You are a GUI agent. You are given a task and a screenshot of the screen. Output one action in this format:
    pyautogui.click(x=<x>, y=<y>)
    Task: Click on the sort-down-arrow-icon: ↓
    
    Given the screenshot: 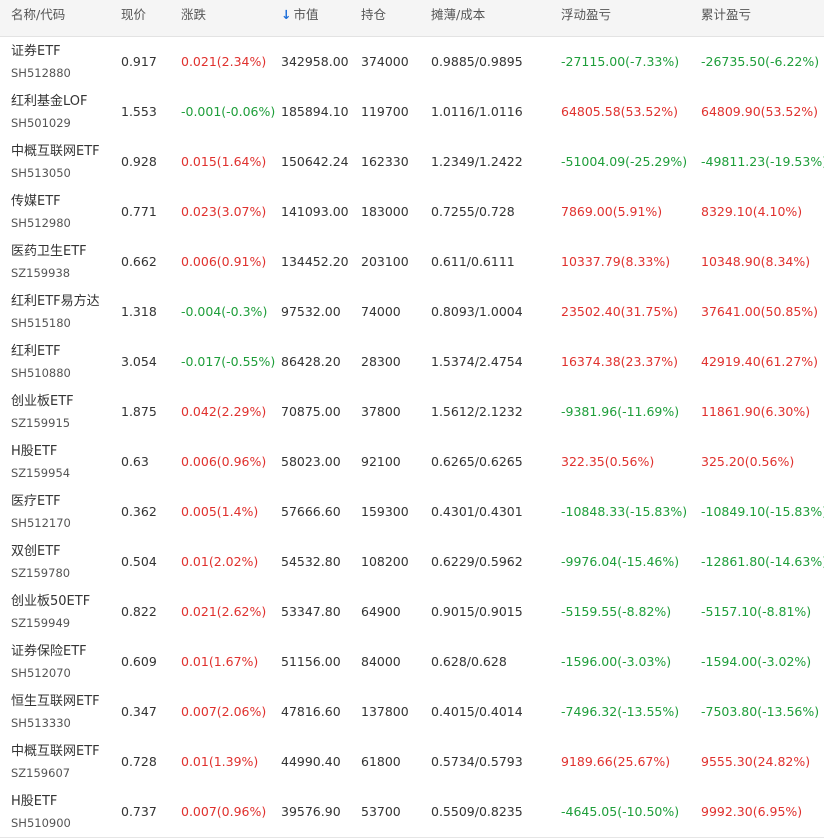 What is the action you would take?
    pyautogui.click(x=286, y=14)
    